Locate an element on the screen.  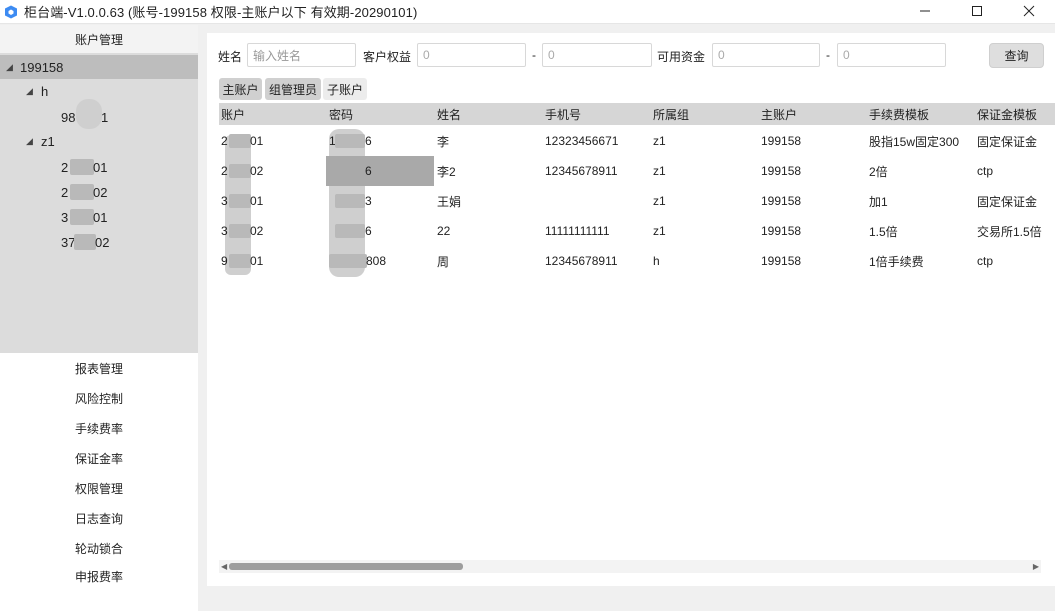
maximize-button is located at coordinates (977, 11).